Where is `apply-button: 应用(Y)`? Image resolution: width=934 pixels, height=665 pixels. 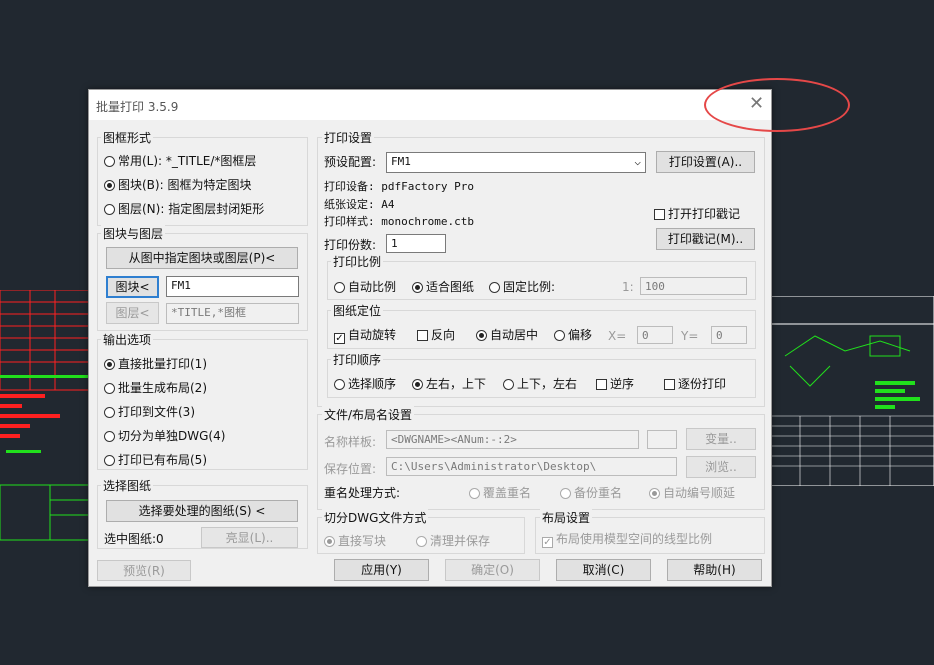
apply-button: 应用(Y) is located at coordinates (381, 570).